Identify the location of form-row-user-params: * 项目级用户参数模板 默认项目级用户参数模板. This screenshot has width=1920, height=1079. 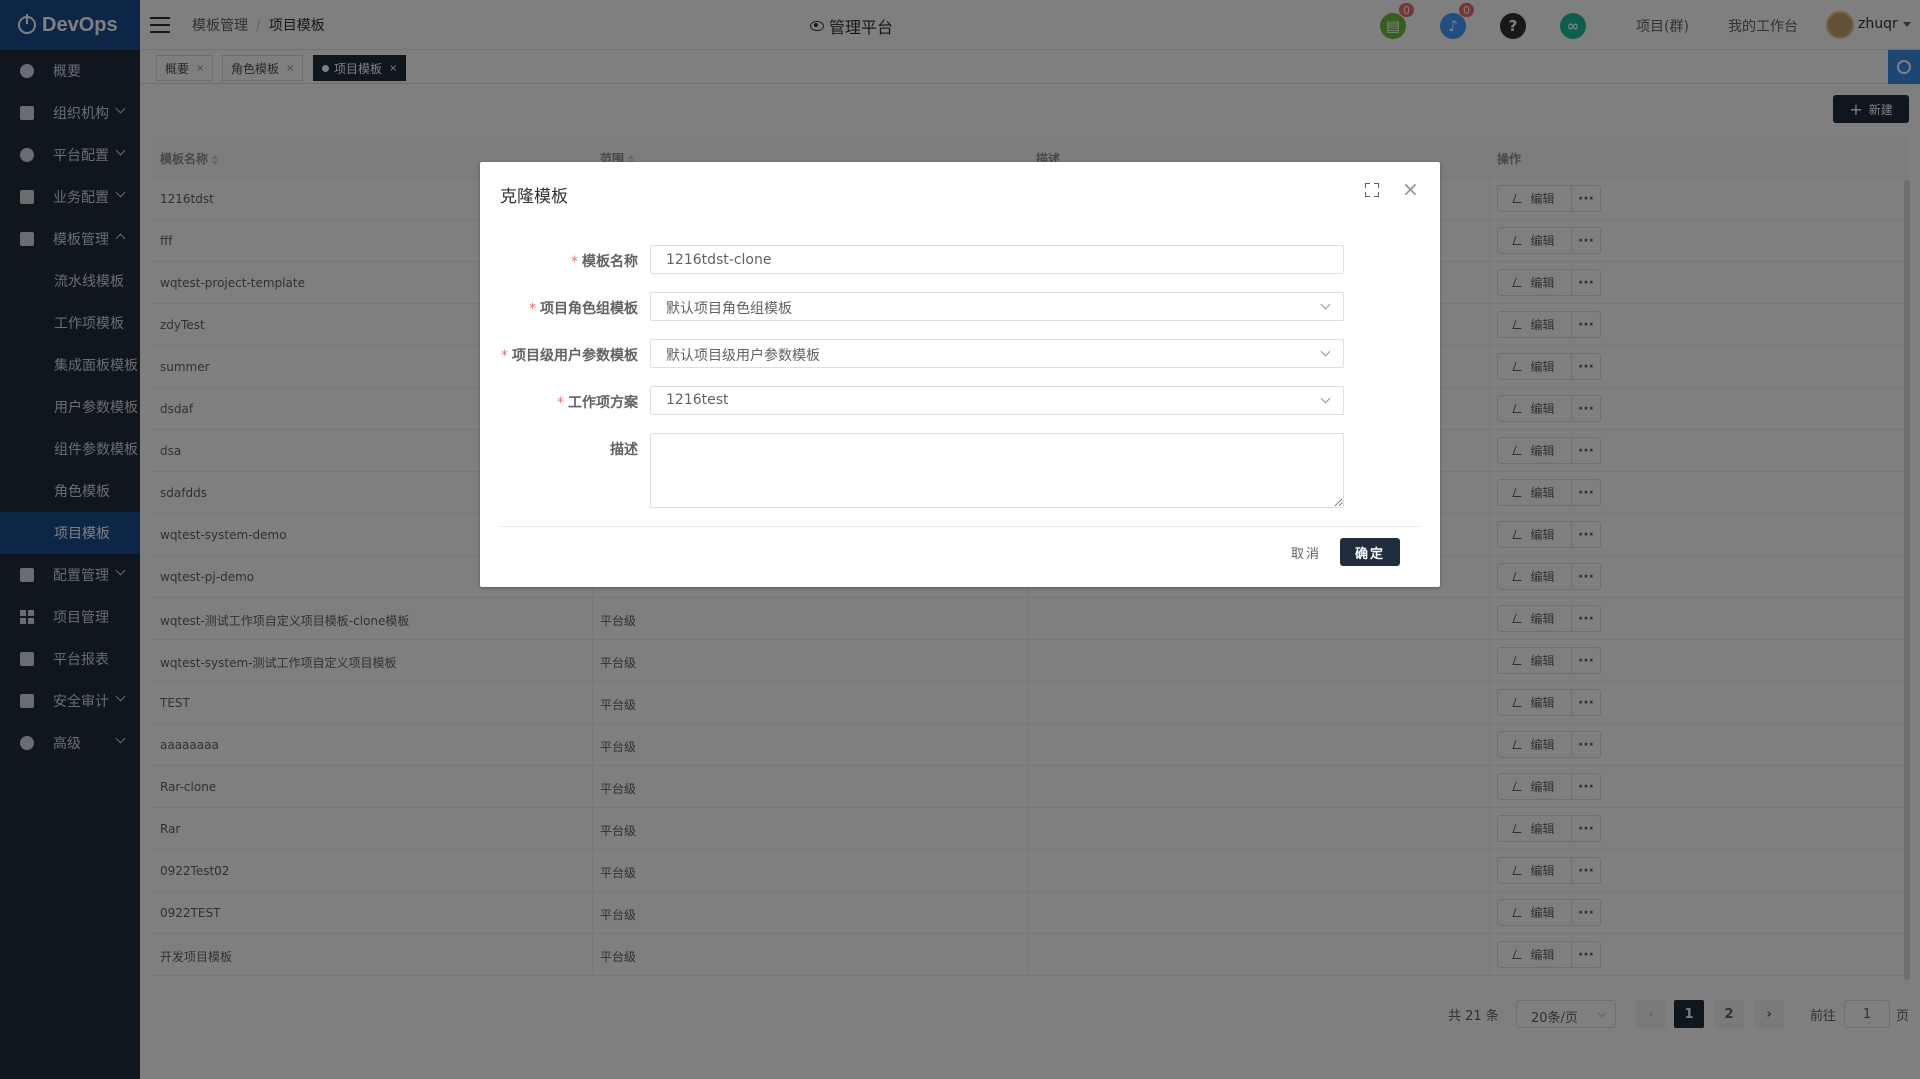
(950, 354).